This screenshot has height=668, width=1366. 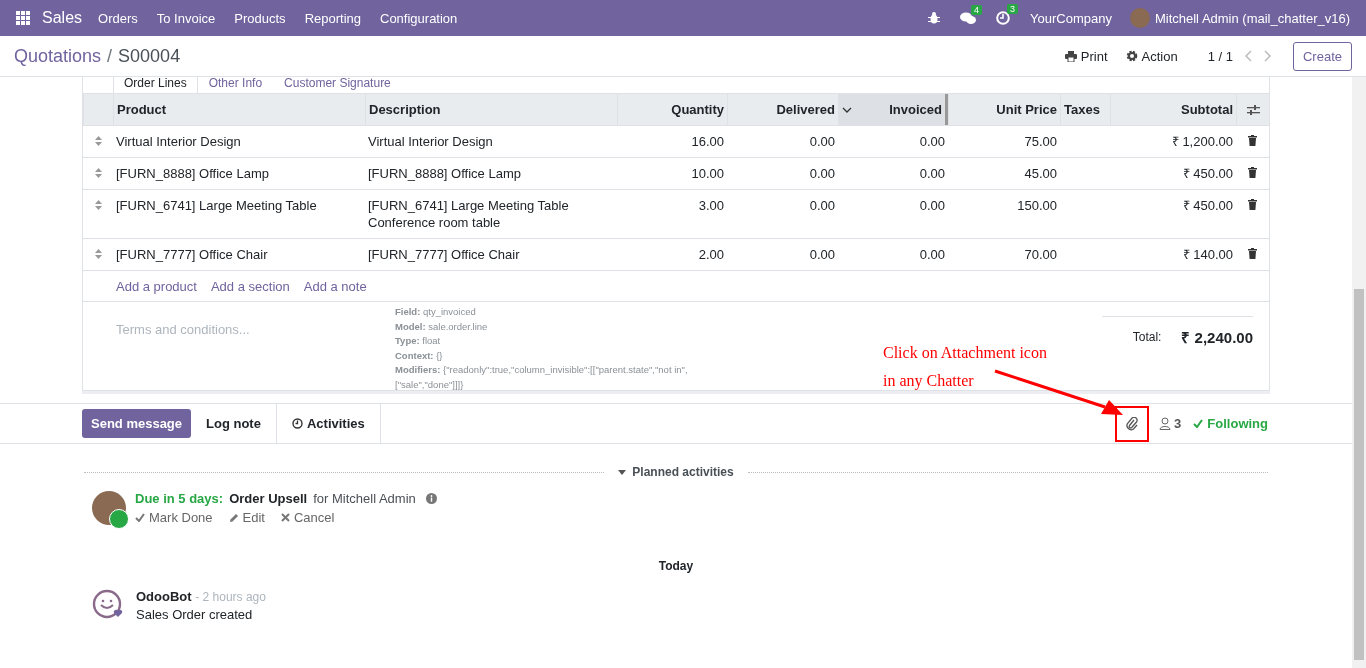 What do you see at coordinates (58, 56) in the screenshot?
I see `breadcrumb-link: Quotations` at bounding box center [58, 56].